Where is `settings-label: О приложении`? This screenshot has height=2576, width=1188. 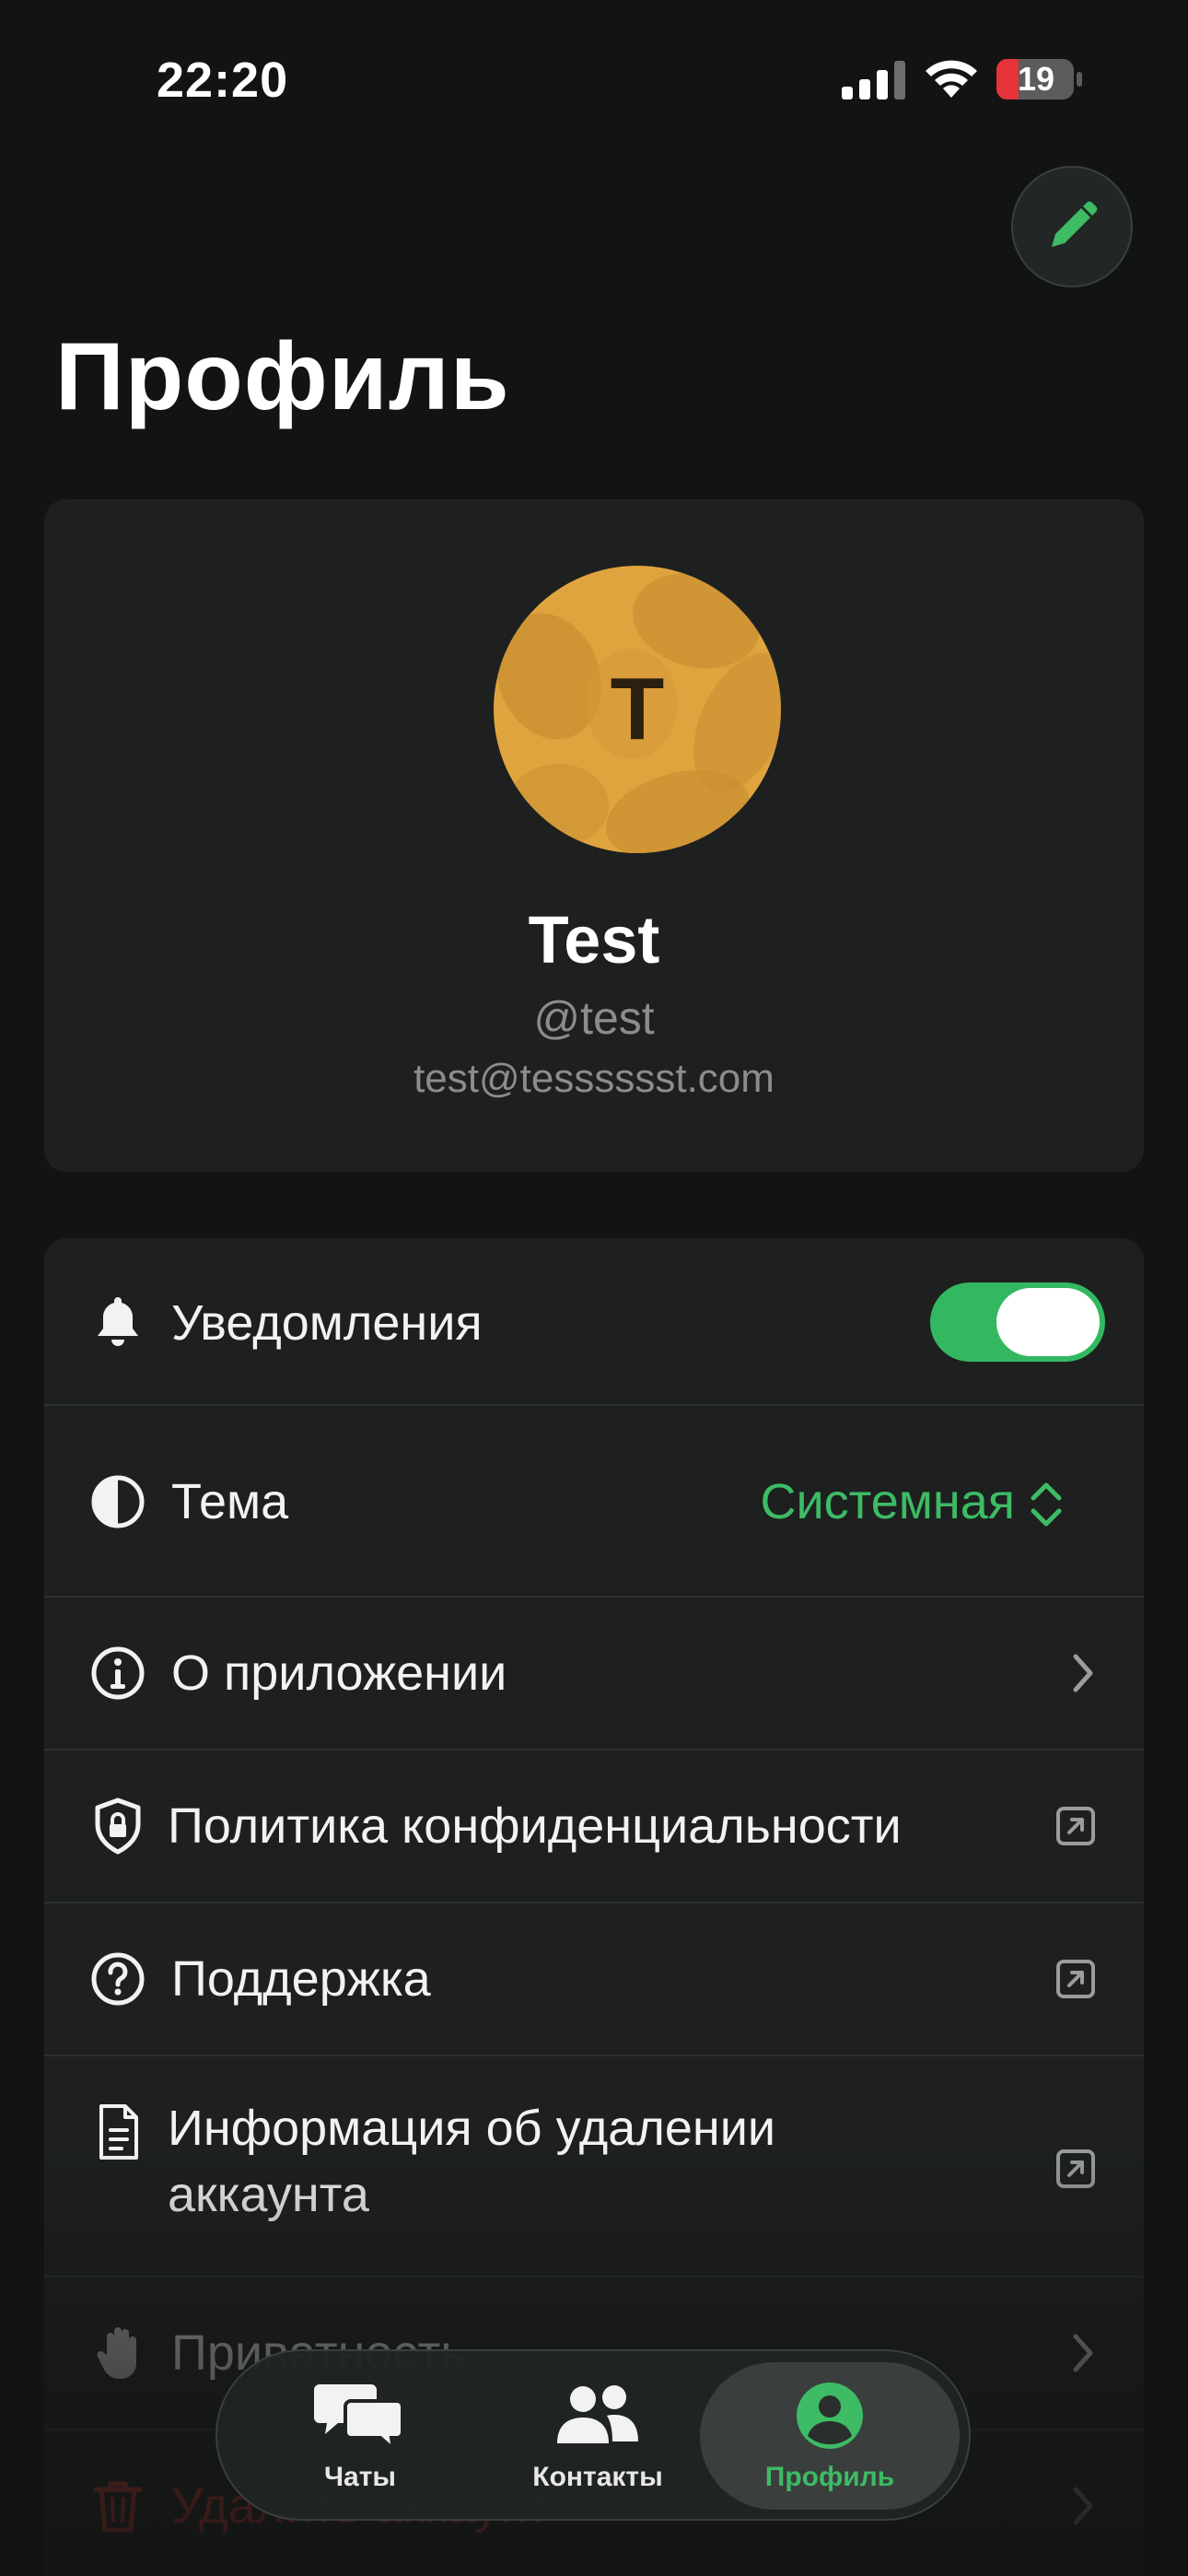
settings-label: О приложении is located at coordinates (339, 1673).